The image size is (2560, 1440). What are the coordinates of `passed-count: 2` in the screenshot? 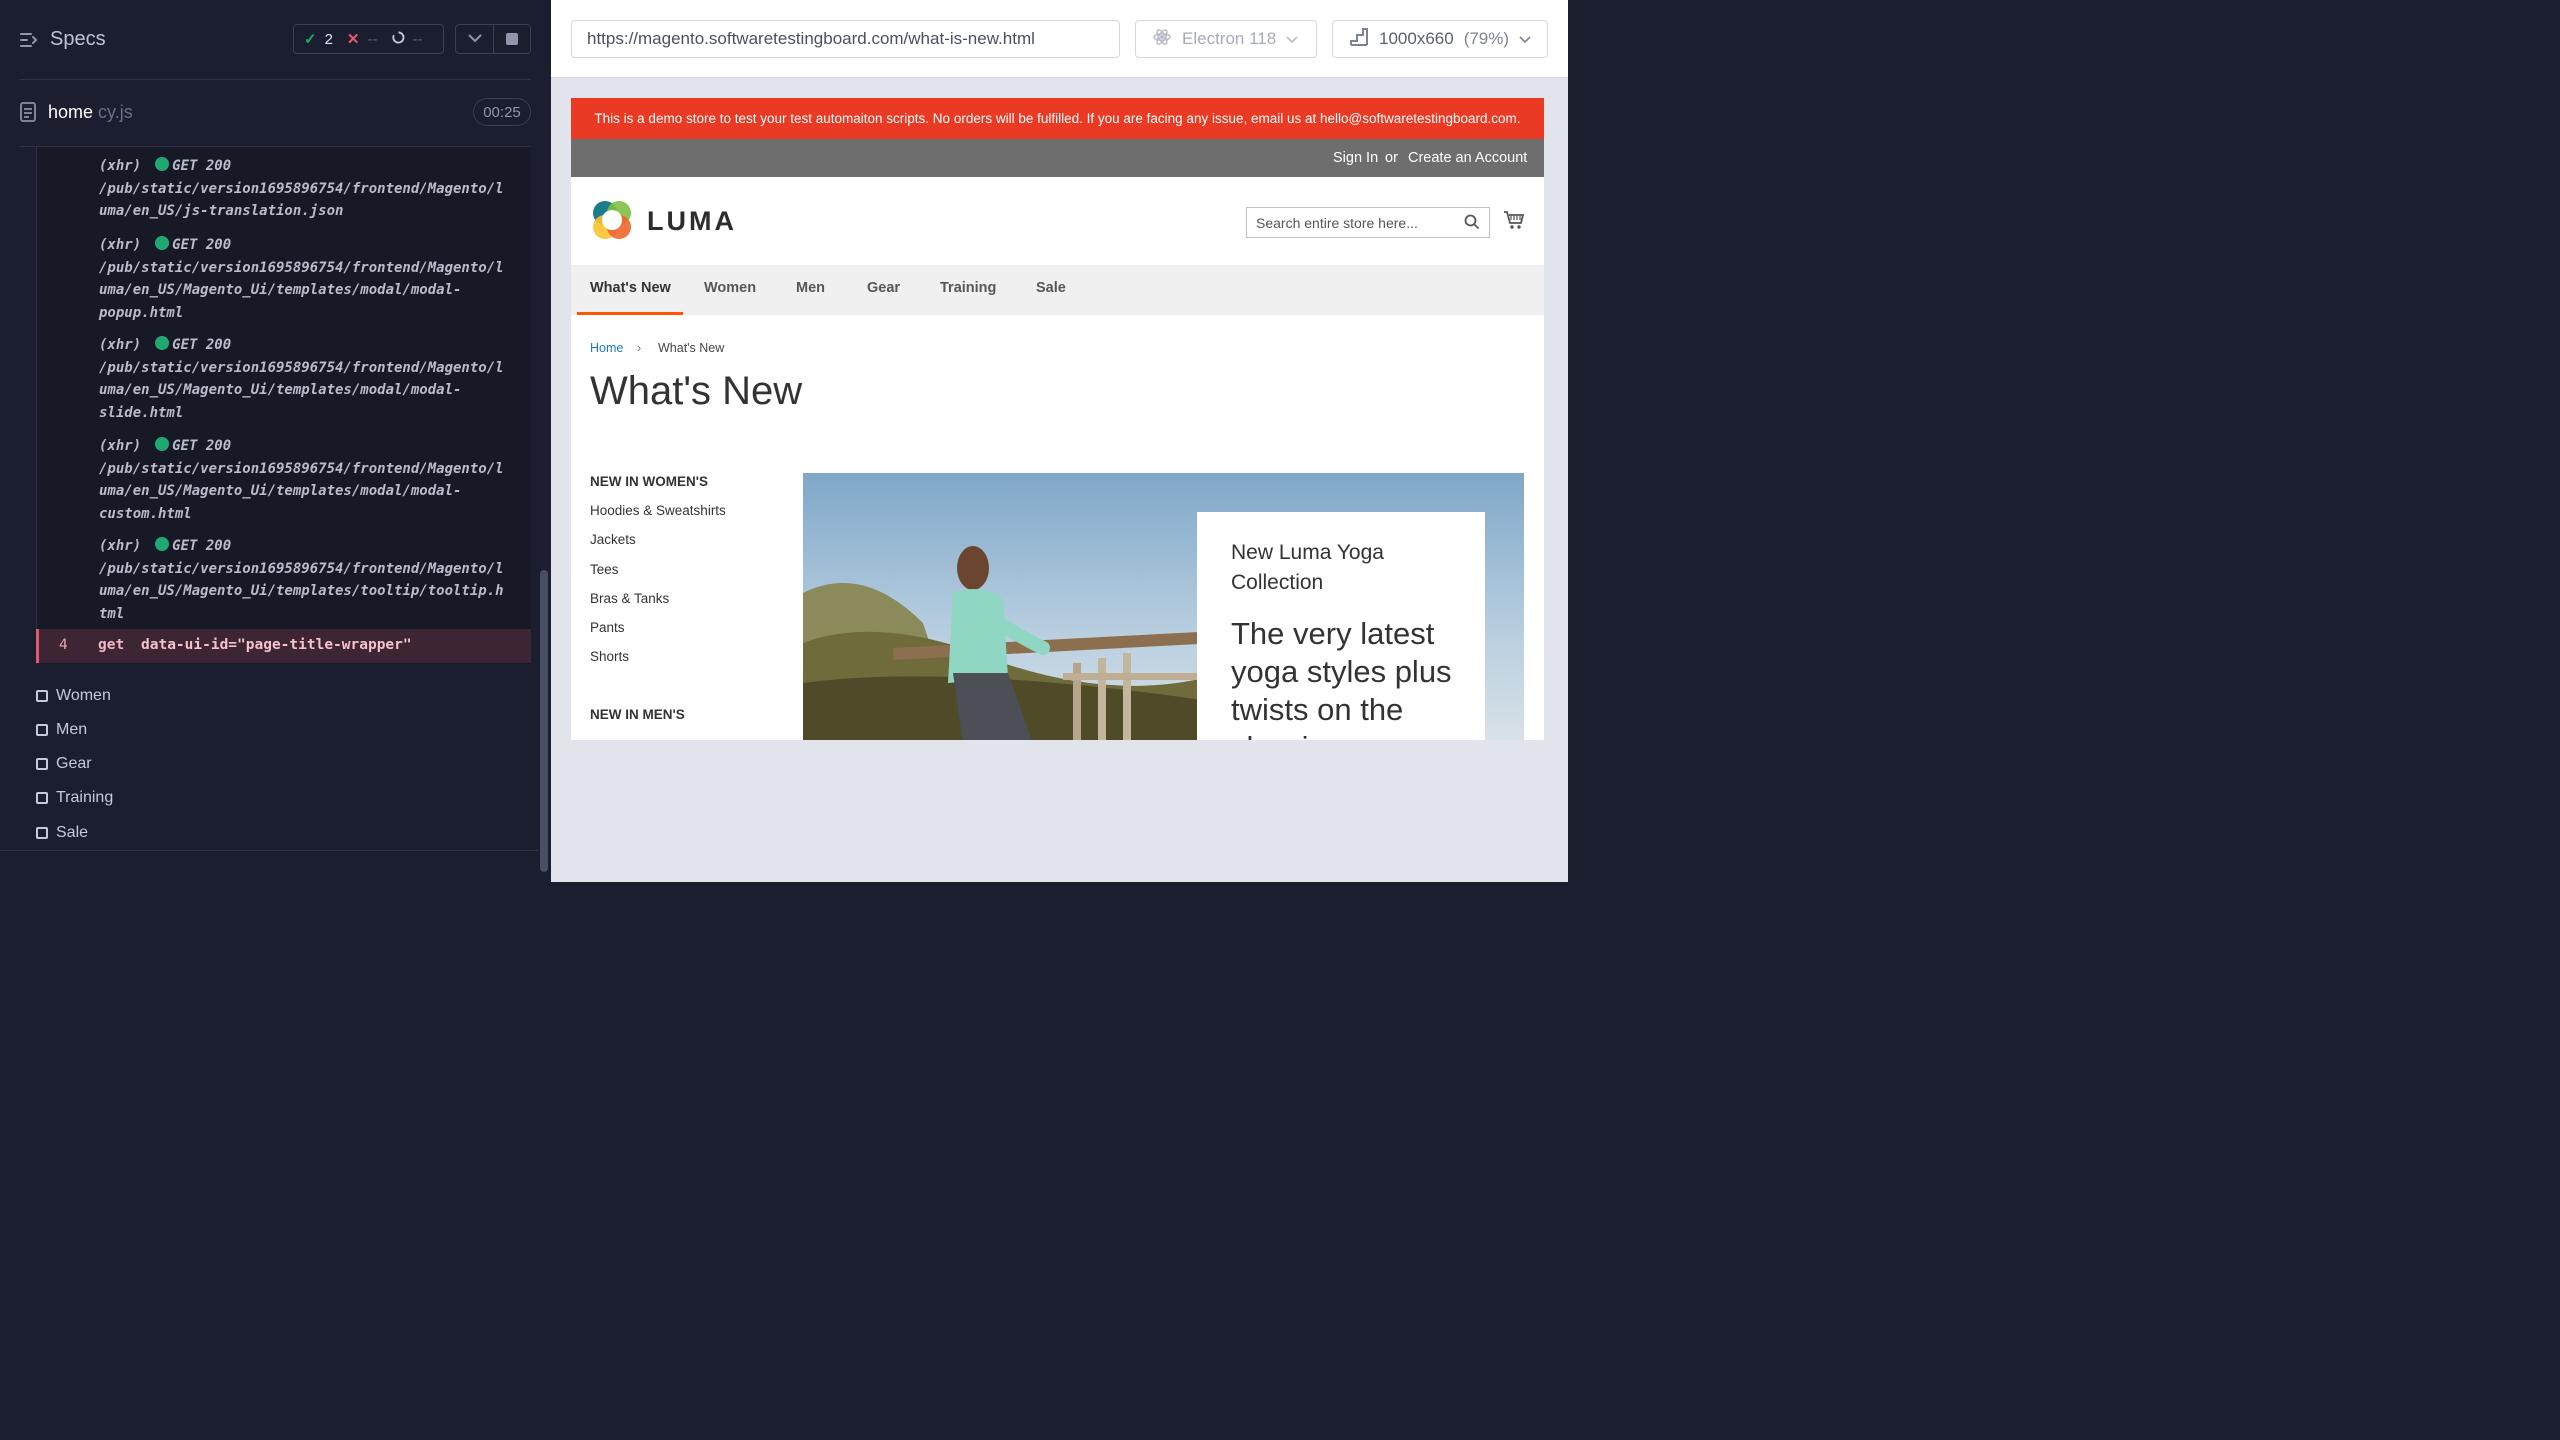 It's located at (328, 39).